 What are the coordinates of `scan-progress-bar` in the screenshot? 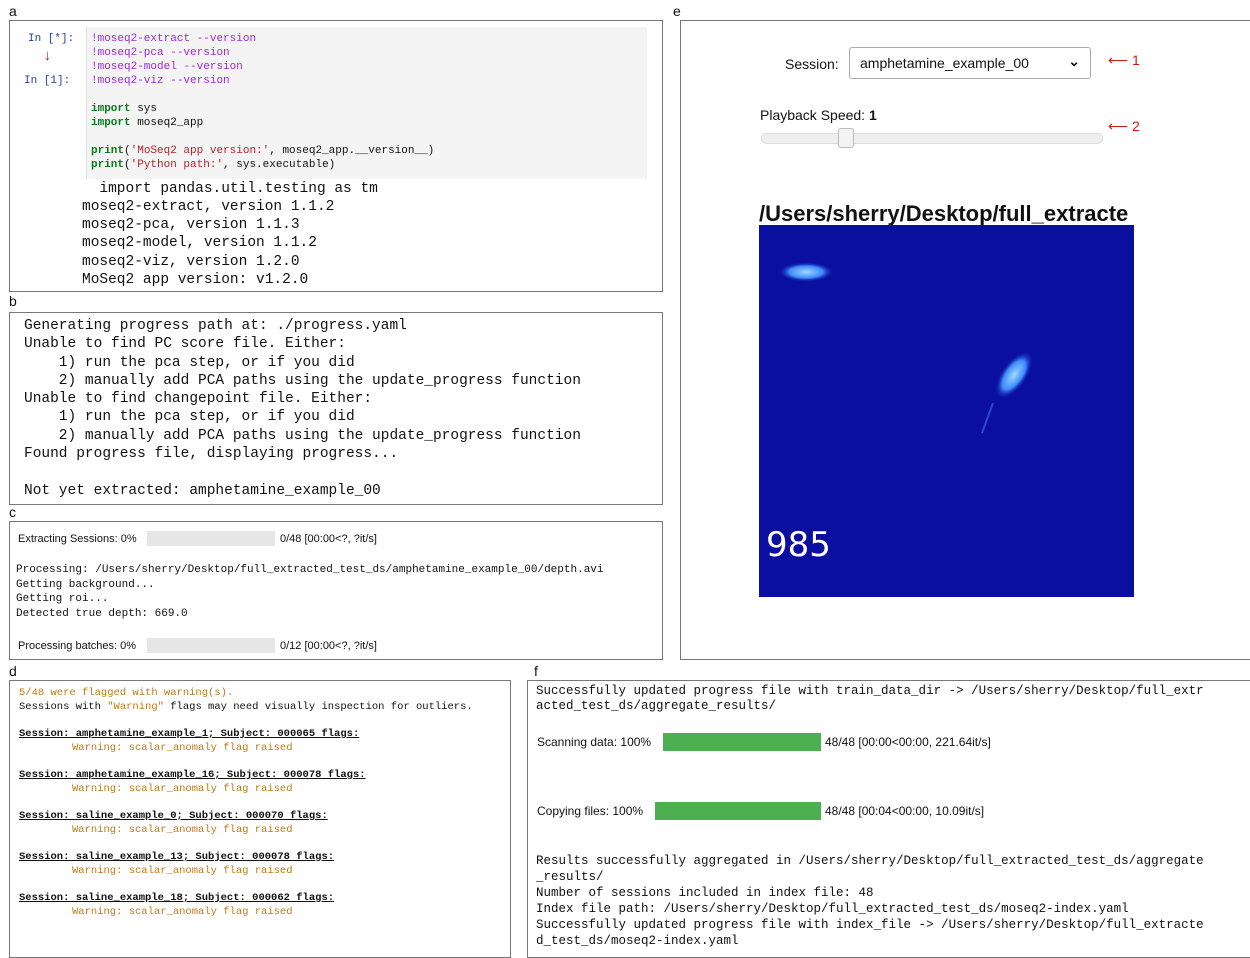 It's located at (742, 742).